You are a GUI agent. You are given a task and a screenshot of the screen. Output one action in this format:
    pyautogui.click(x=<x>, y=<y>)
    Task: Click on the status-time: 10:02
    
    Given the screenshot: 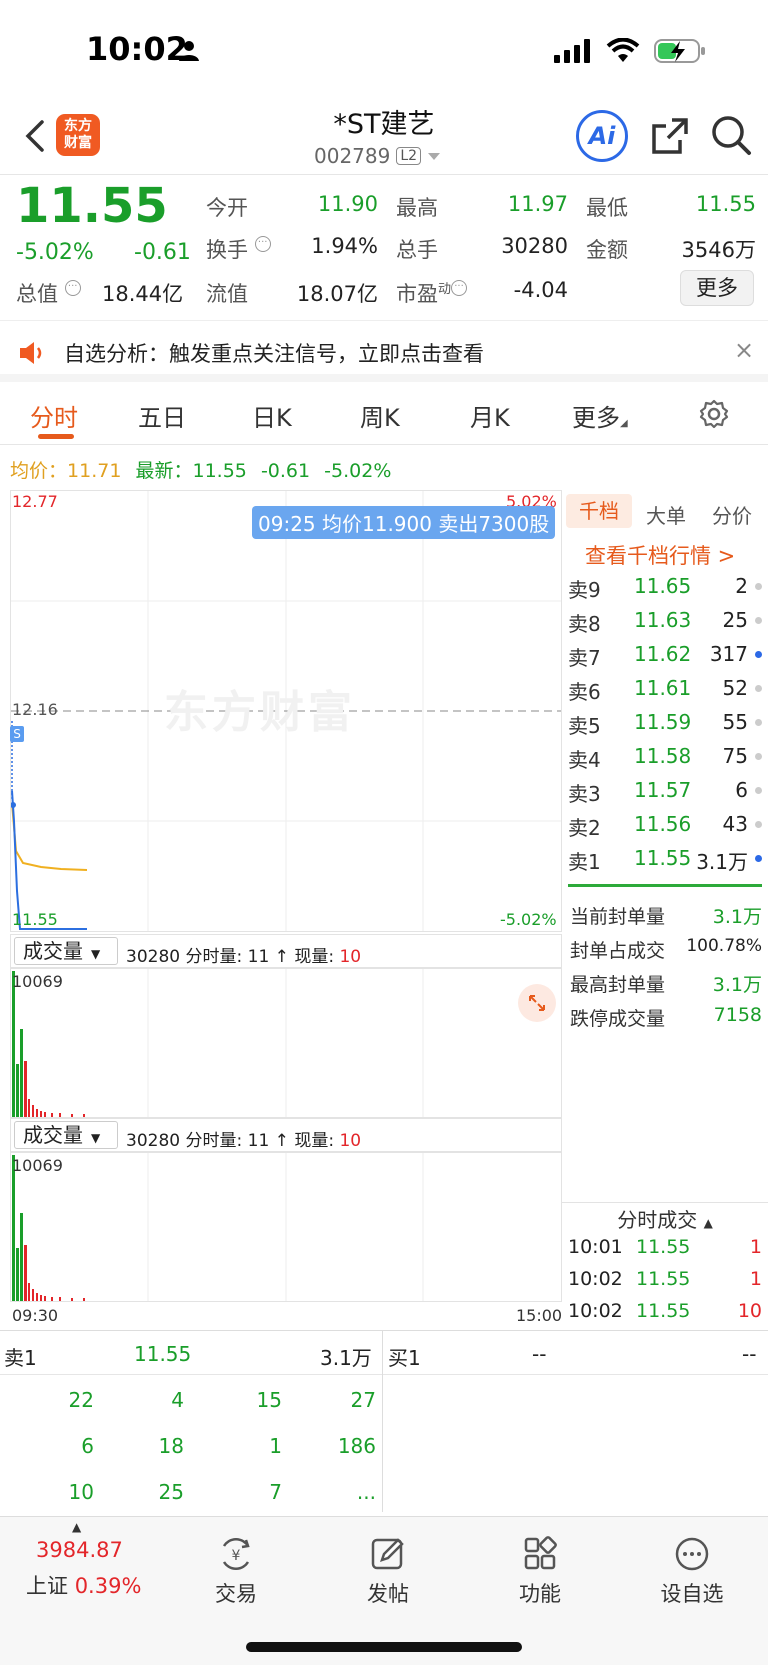 What is the action you would take?
    pyautogui.click(x=137, y=49)
    